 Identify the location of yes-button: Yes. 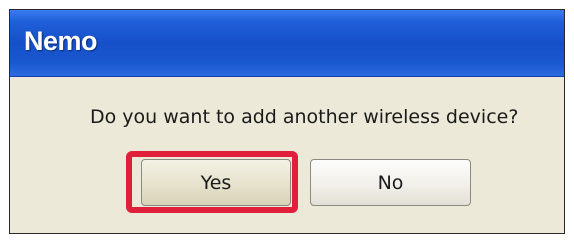
(216, 182).